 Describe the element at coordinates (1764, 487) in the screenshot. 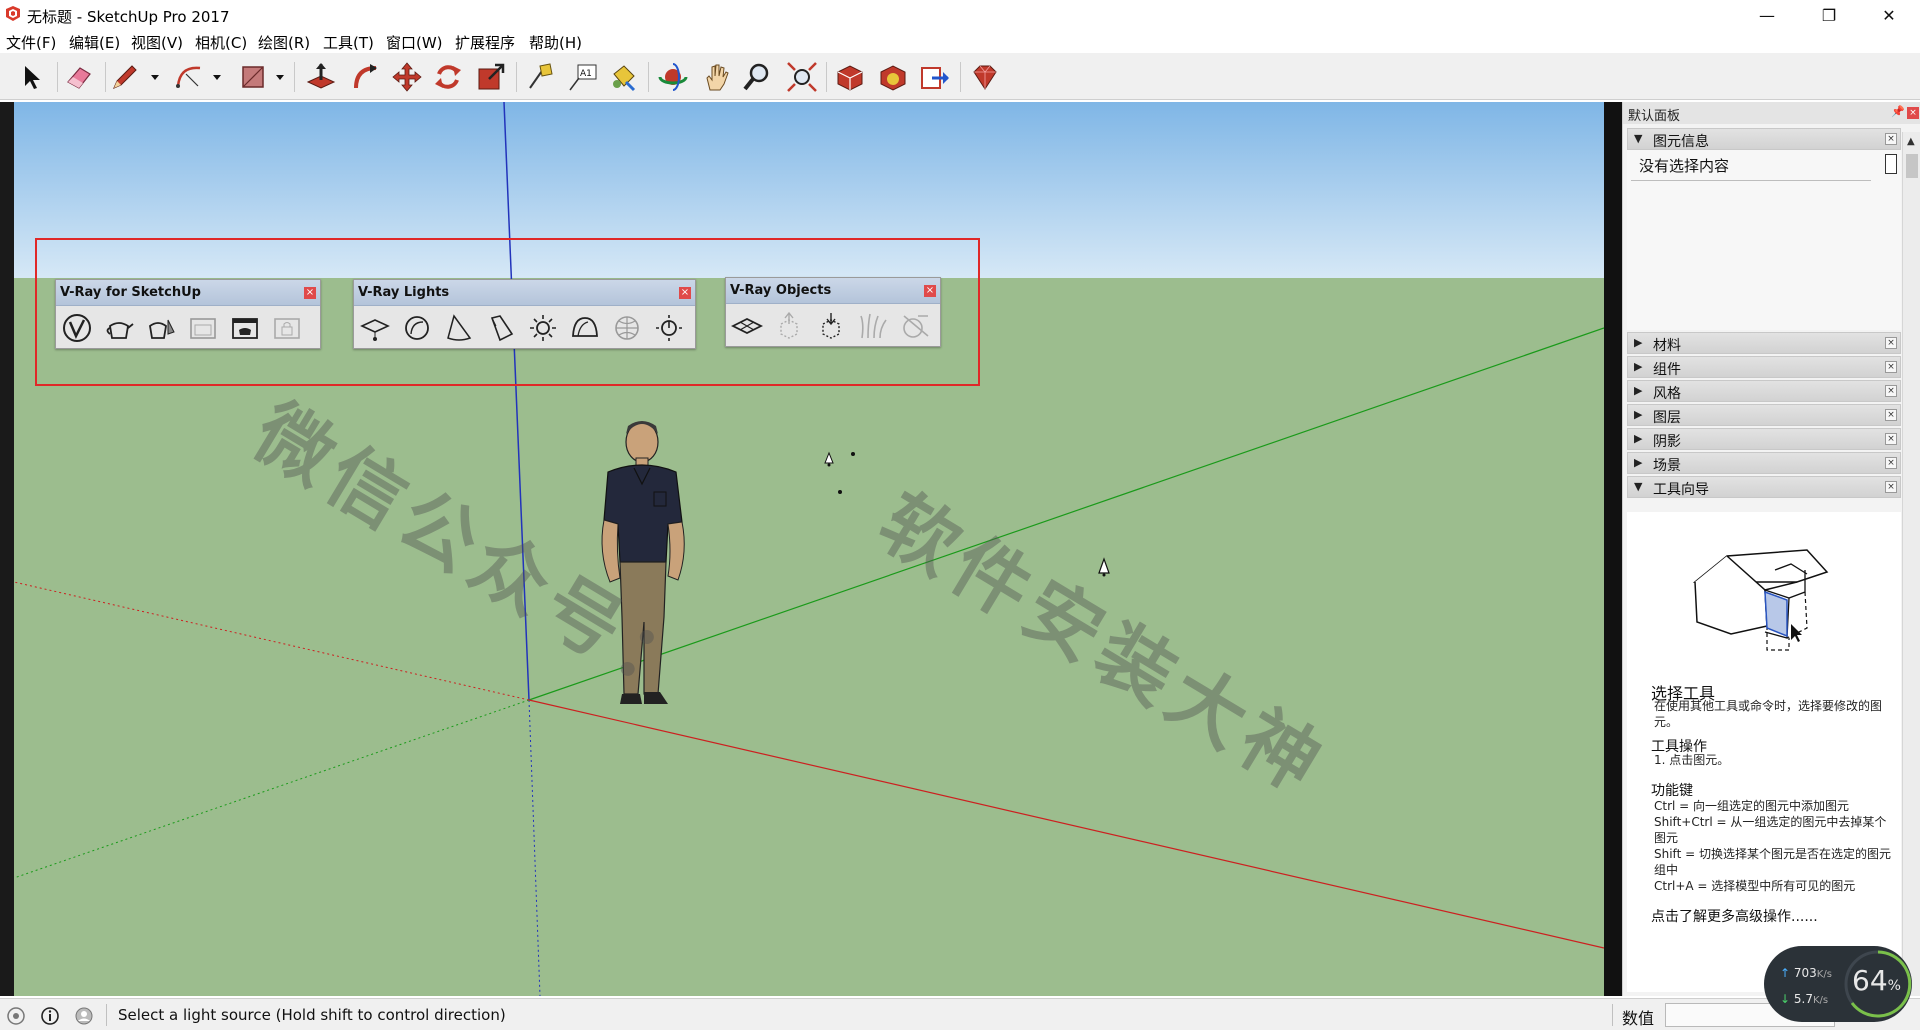

I see `tray-instructor: ▼ 工具向导 ×` at that location.